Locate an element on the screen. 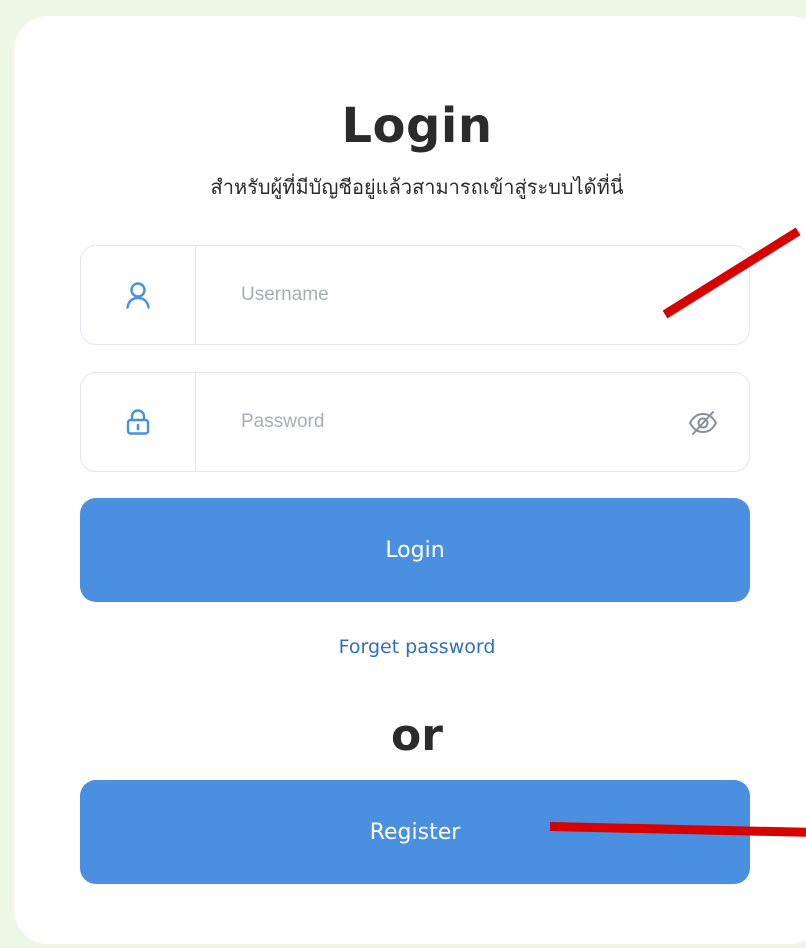 Image resolution: width=806 pixels, height=948 pixels. password-field is located at coordinates (415, 422).